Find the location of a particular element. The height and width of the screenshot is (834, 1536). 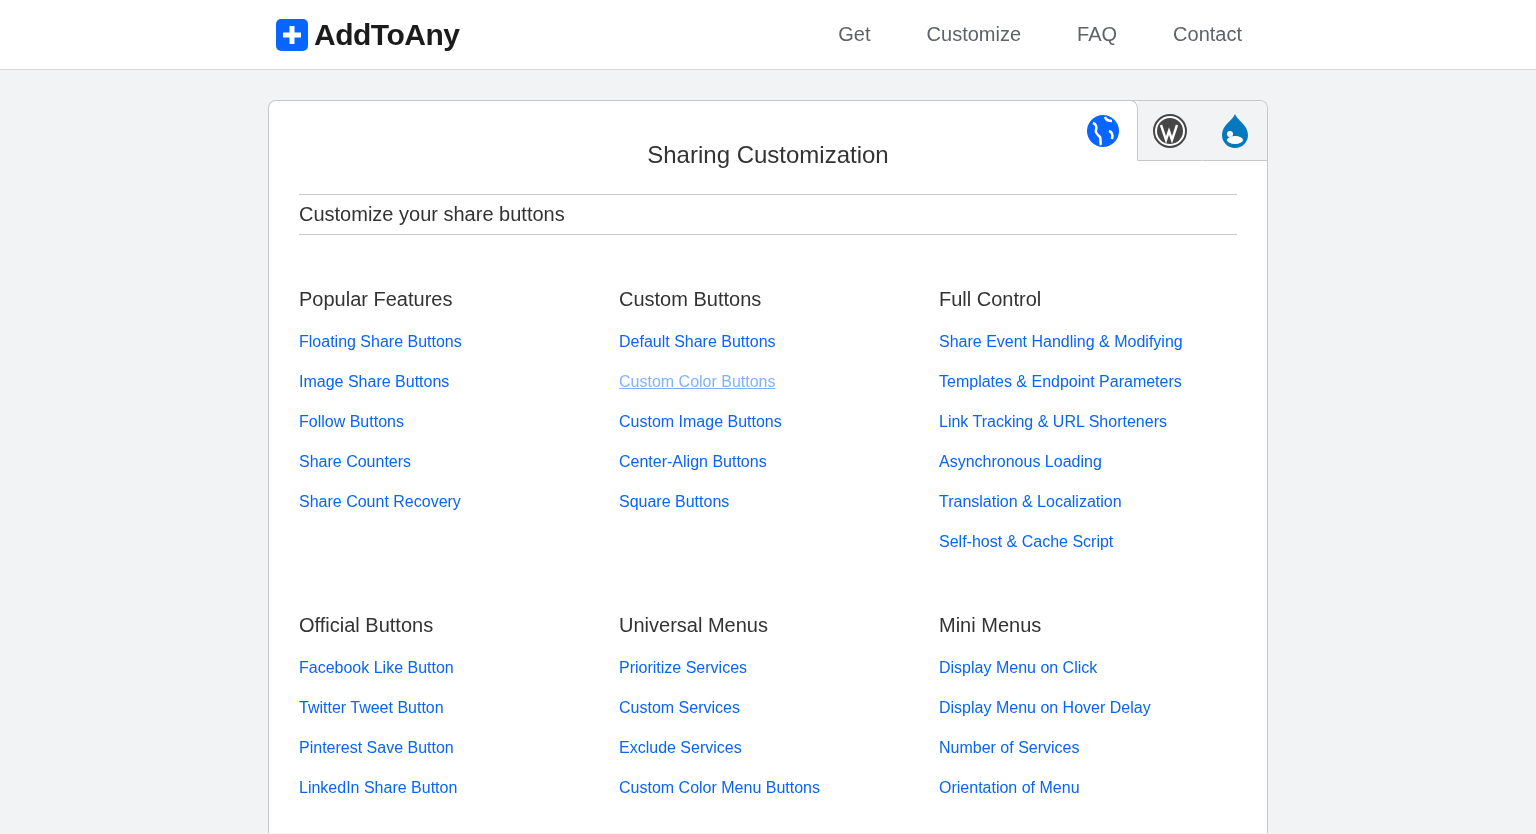

section-heading: Full Control is located at coordinates (990, 299).